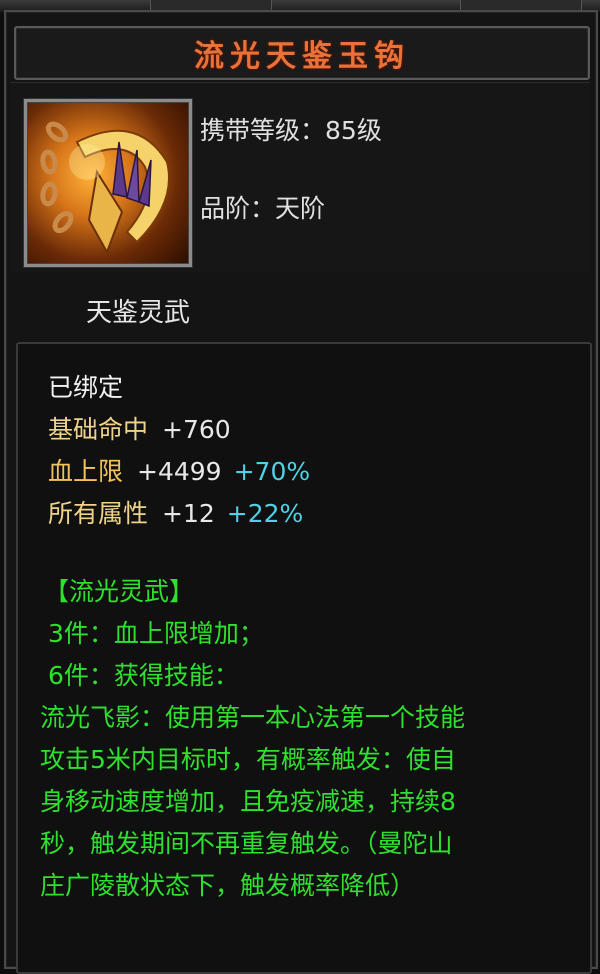 The width and height of the screenshot is (600, 974). What do you see at coordinates (225, 208) in the screenshot?
I see `quality-label: 品阶` at bounding box center [225, 208].